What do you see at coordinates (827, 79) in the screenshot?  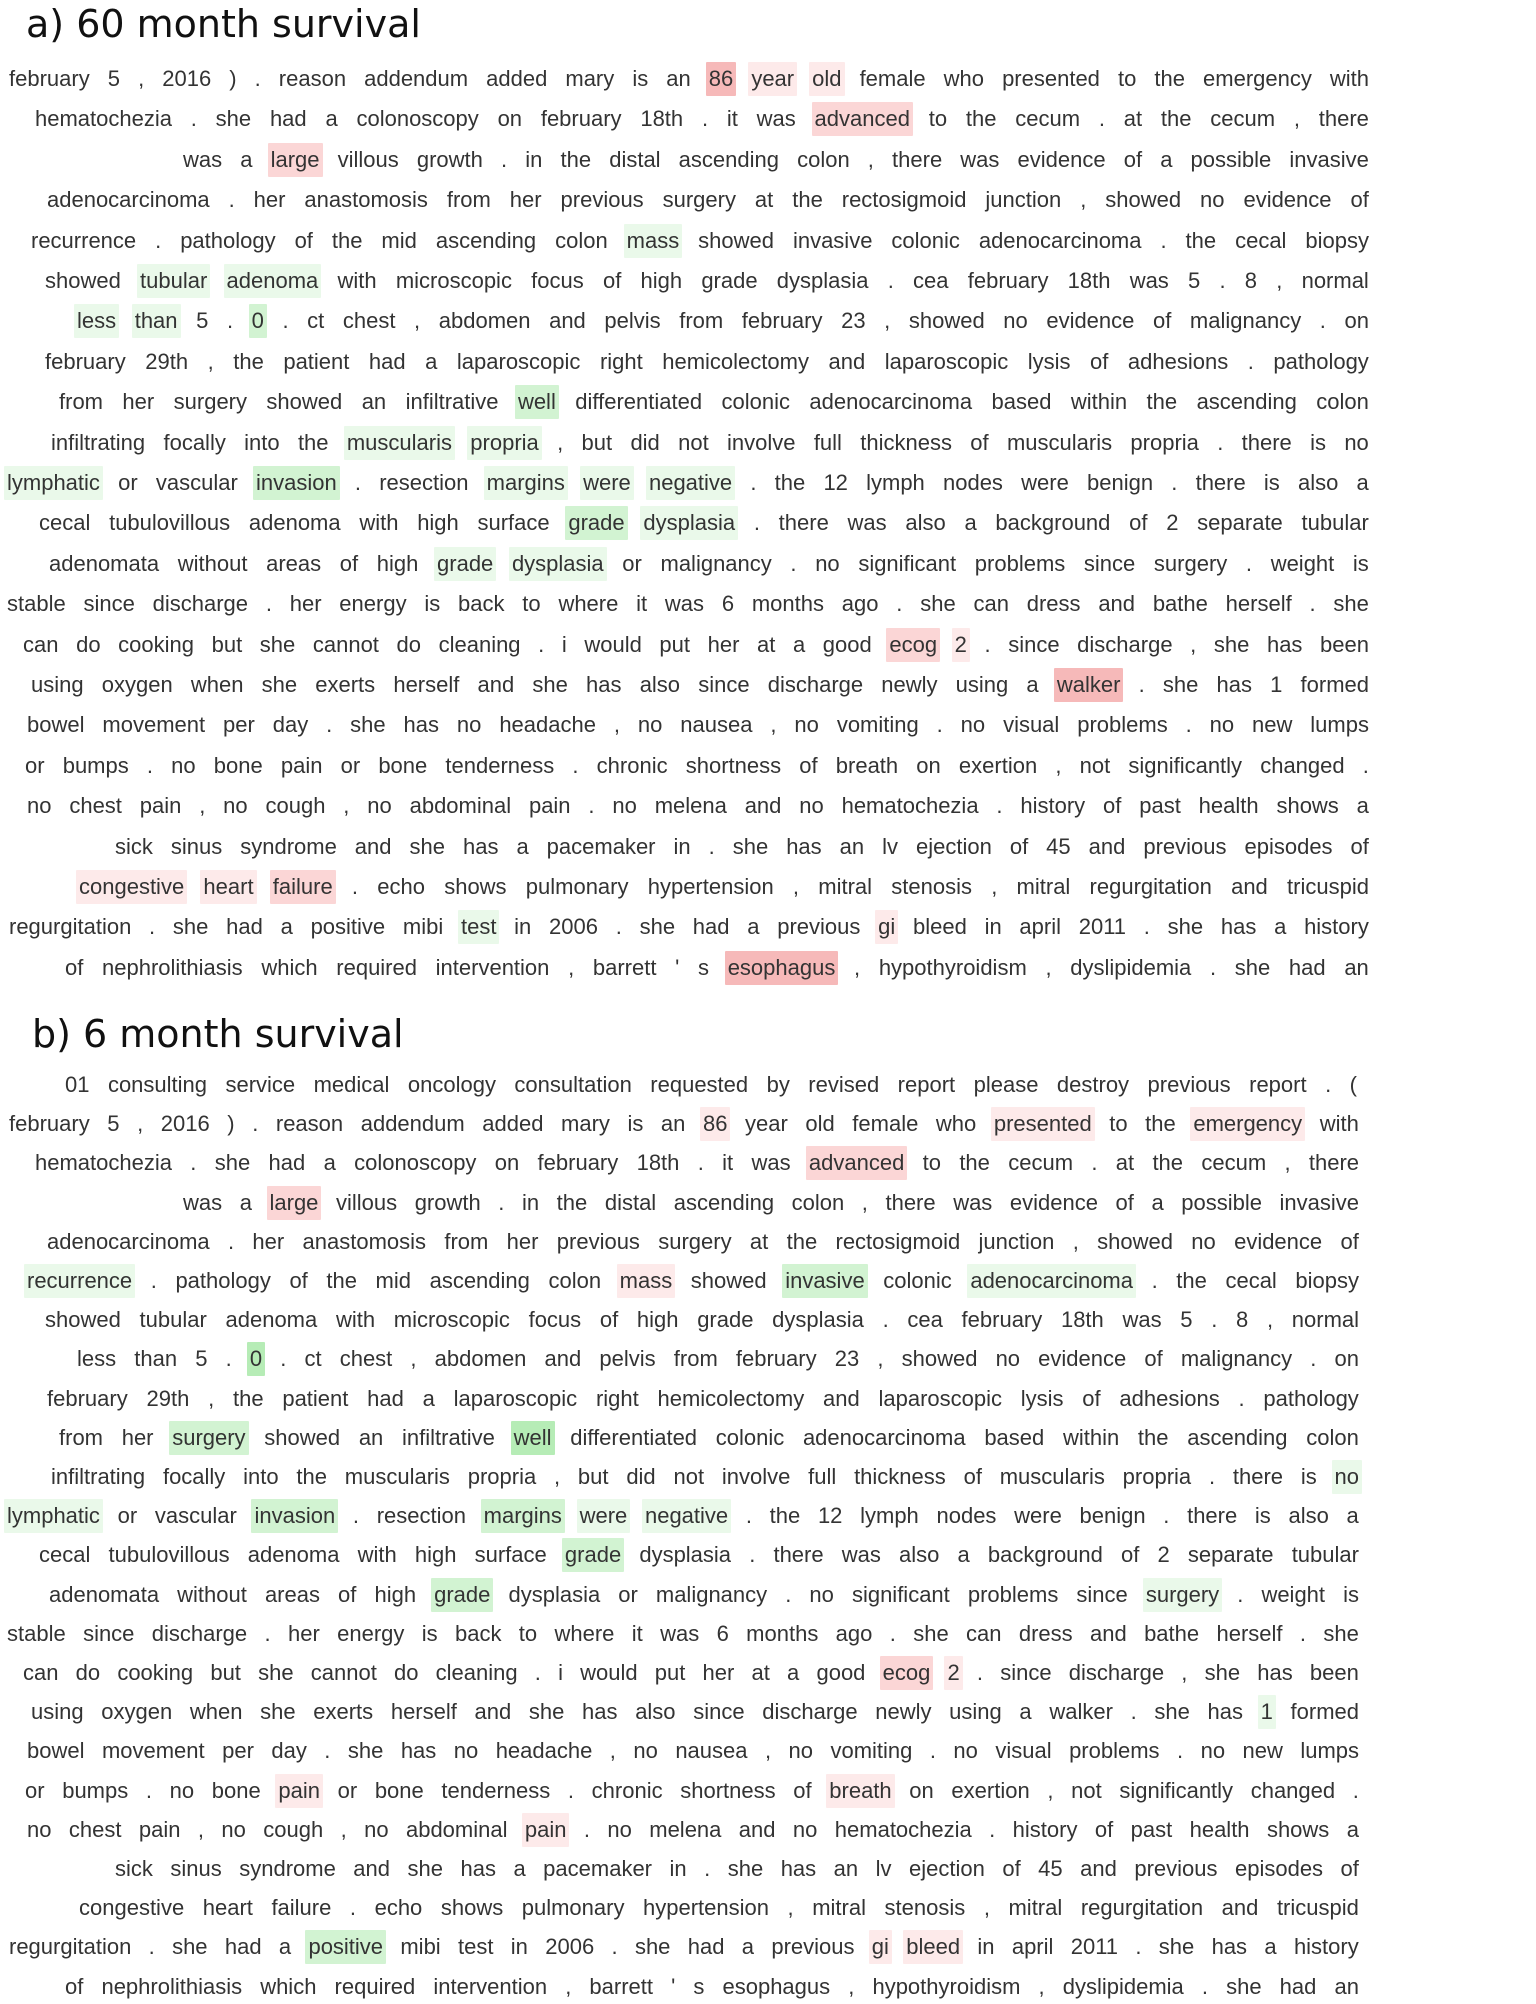 I see `highlighted-token: old` at bounding box center [827, 79].